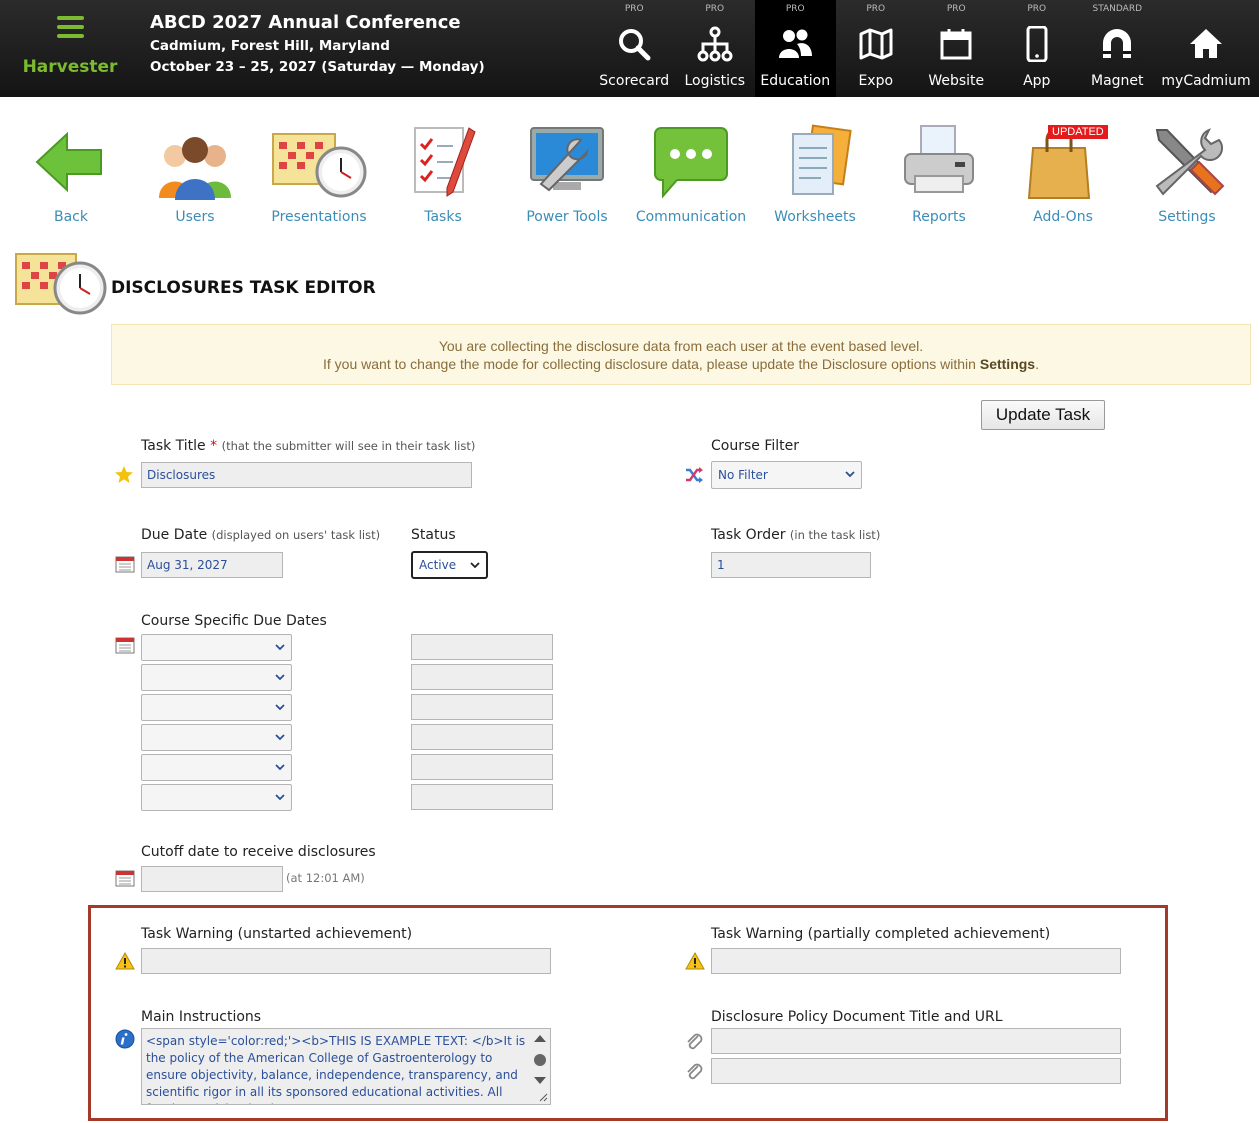 The height and width of the screenshot is (1123, 1259). Describe the element at coordinates (449, 565) in the screenshot. I see `status-select: Active` at that location.